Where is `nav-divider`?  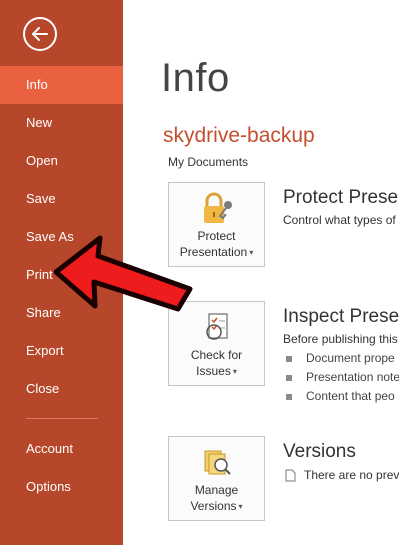 nav-divider is located at coordinates (62, 418).